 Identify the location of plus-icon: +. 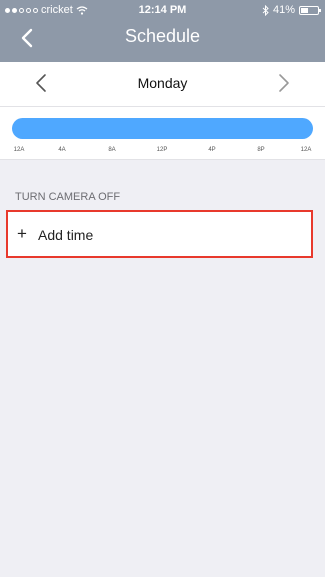
(22, 233).